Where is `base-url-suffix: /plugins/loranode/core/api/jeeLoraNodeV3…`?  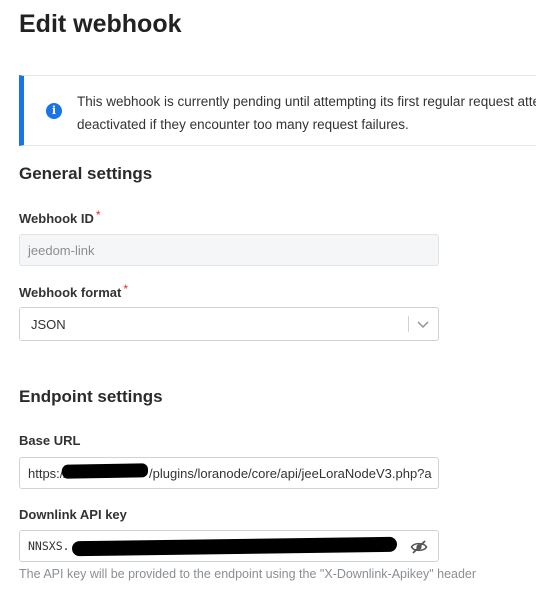 base-url-suffix: /plugins/loranode/core/api/jeeLoraNodeV3… is located at coordinates (290, 473).